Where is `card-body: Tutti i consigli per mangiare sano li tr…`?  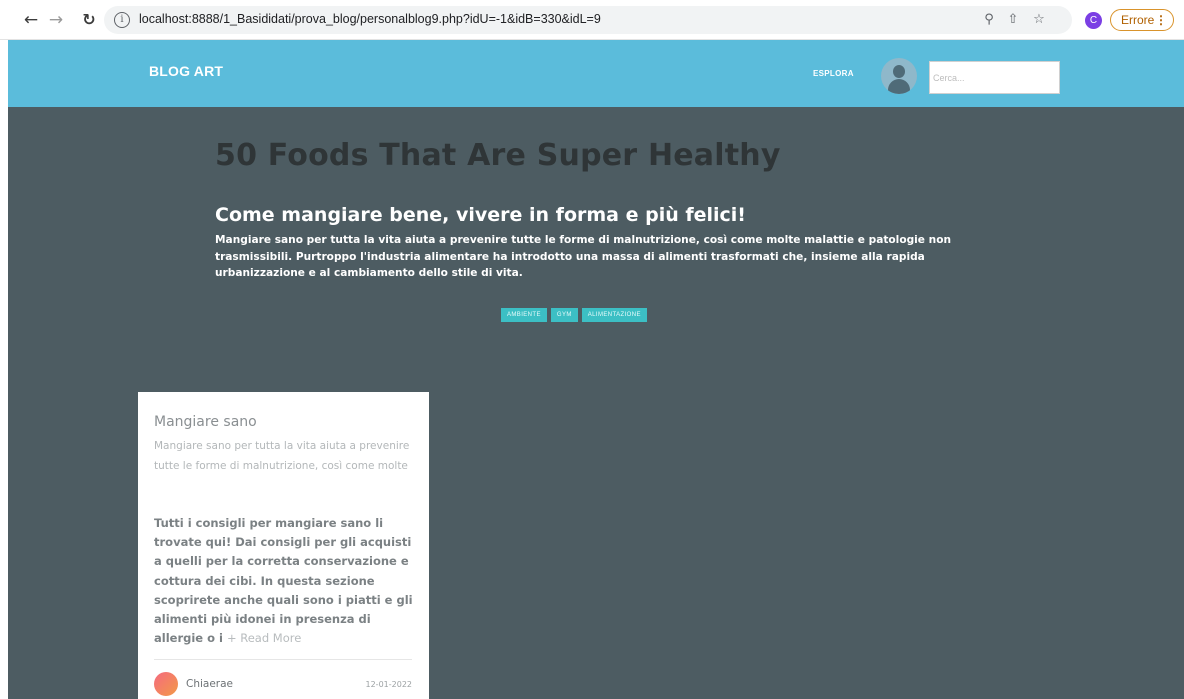
card-body: Tutti i consigli per mangiare sano li tr… is located at coordinates (286, 581).